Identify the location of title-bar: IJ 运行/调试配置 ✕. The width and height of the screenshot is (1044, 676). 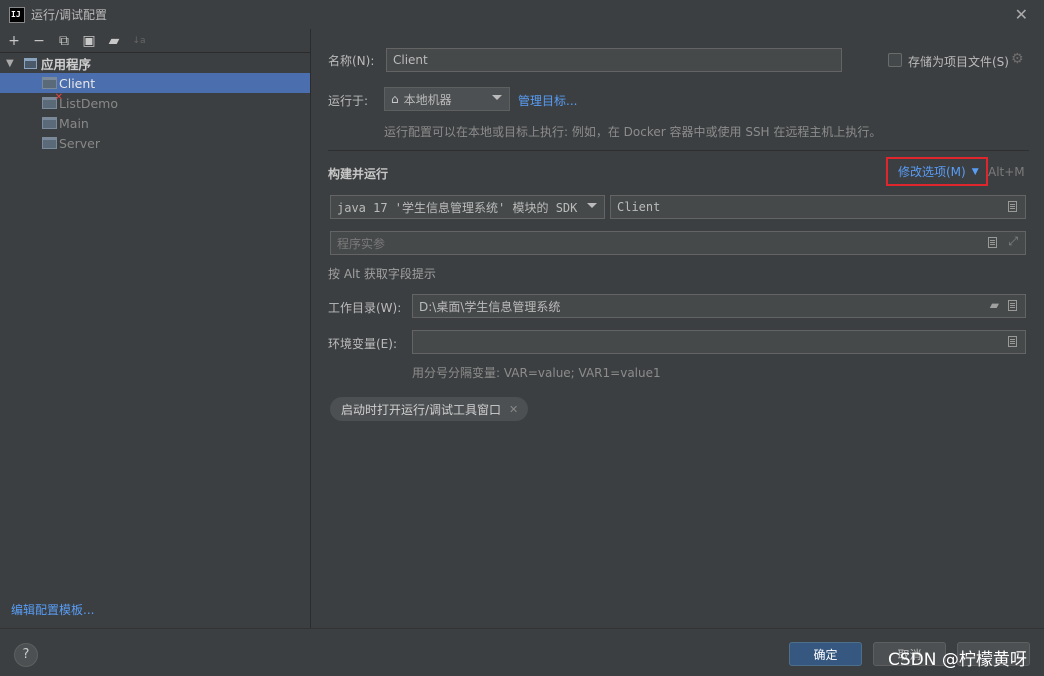
(522, 14).